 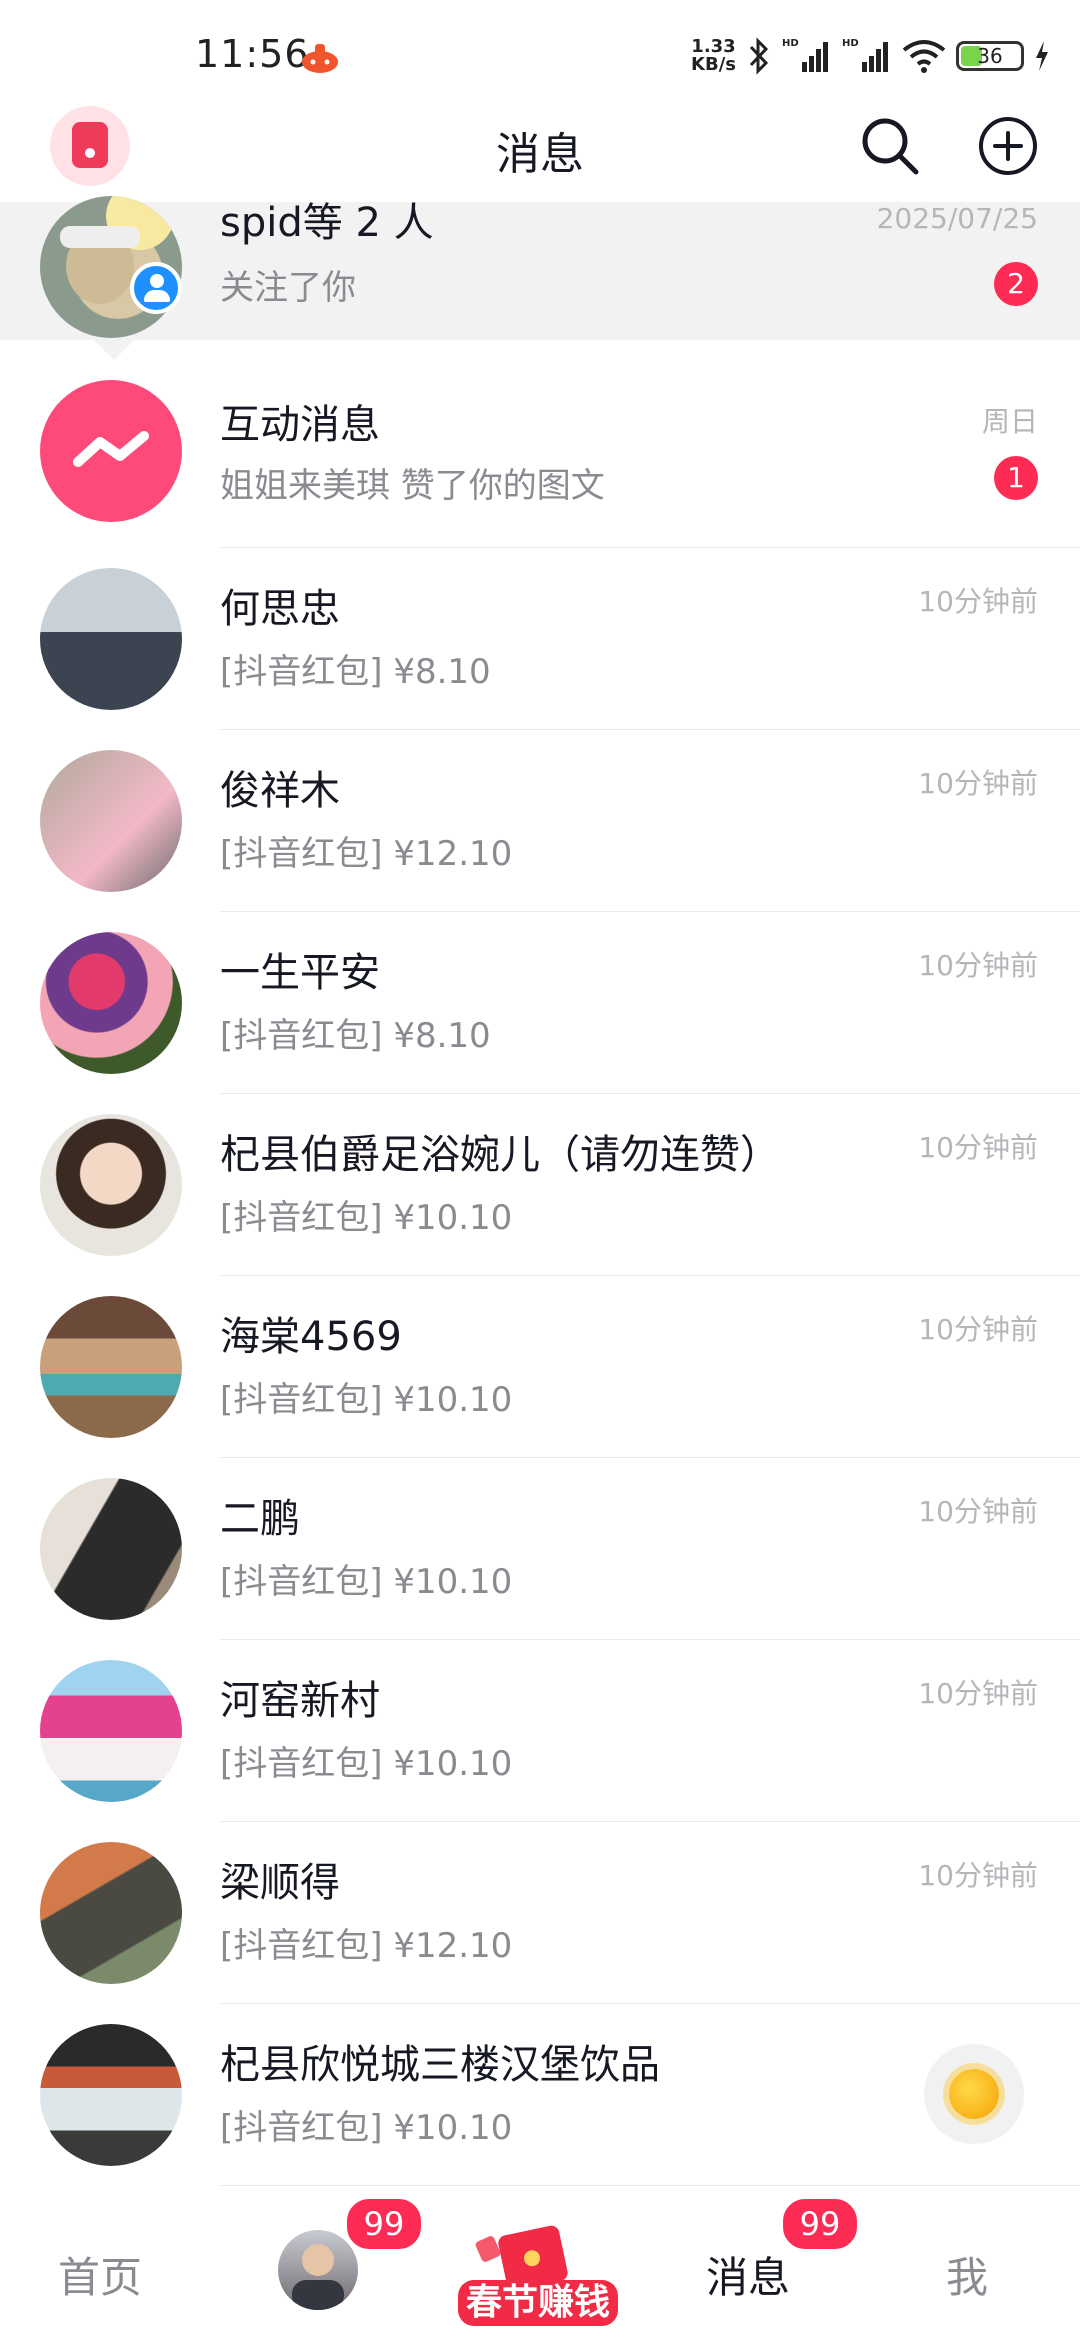 I want to click on top-header: 消息, so click(x=540, y=150).